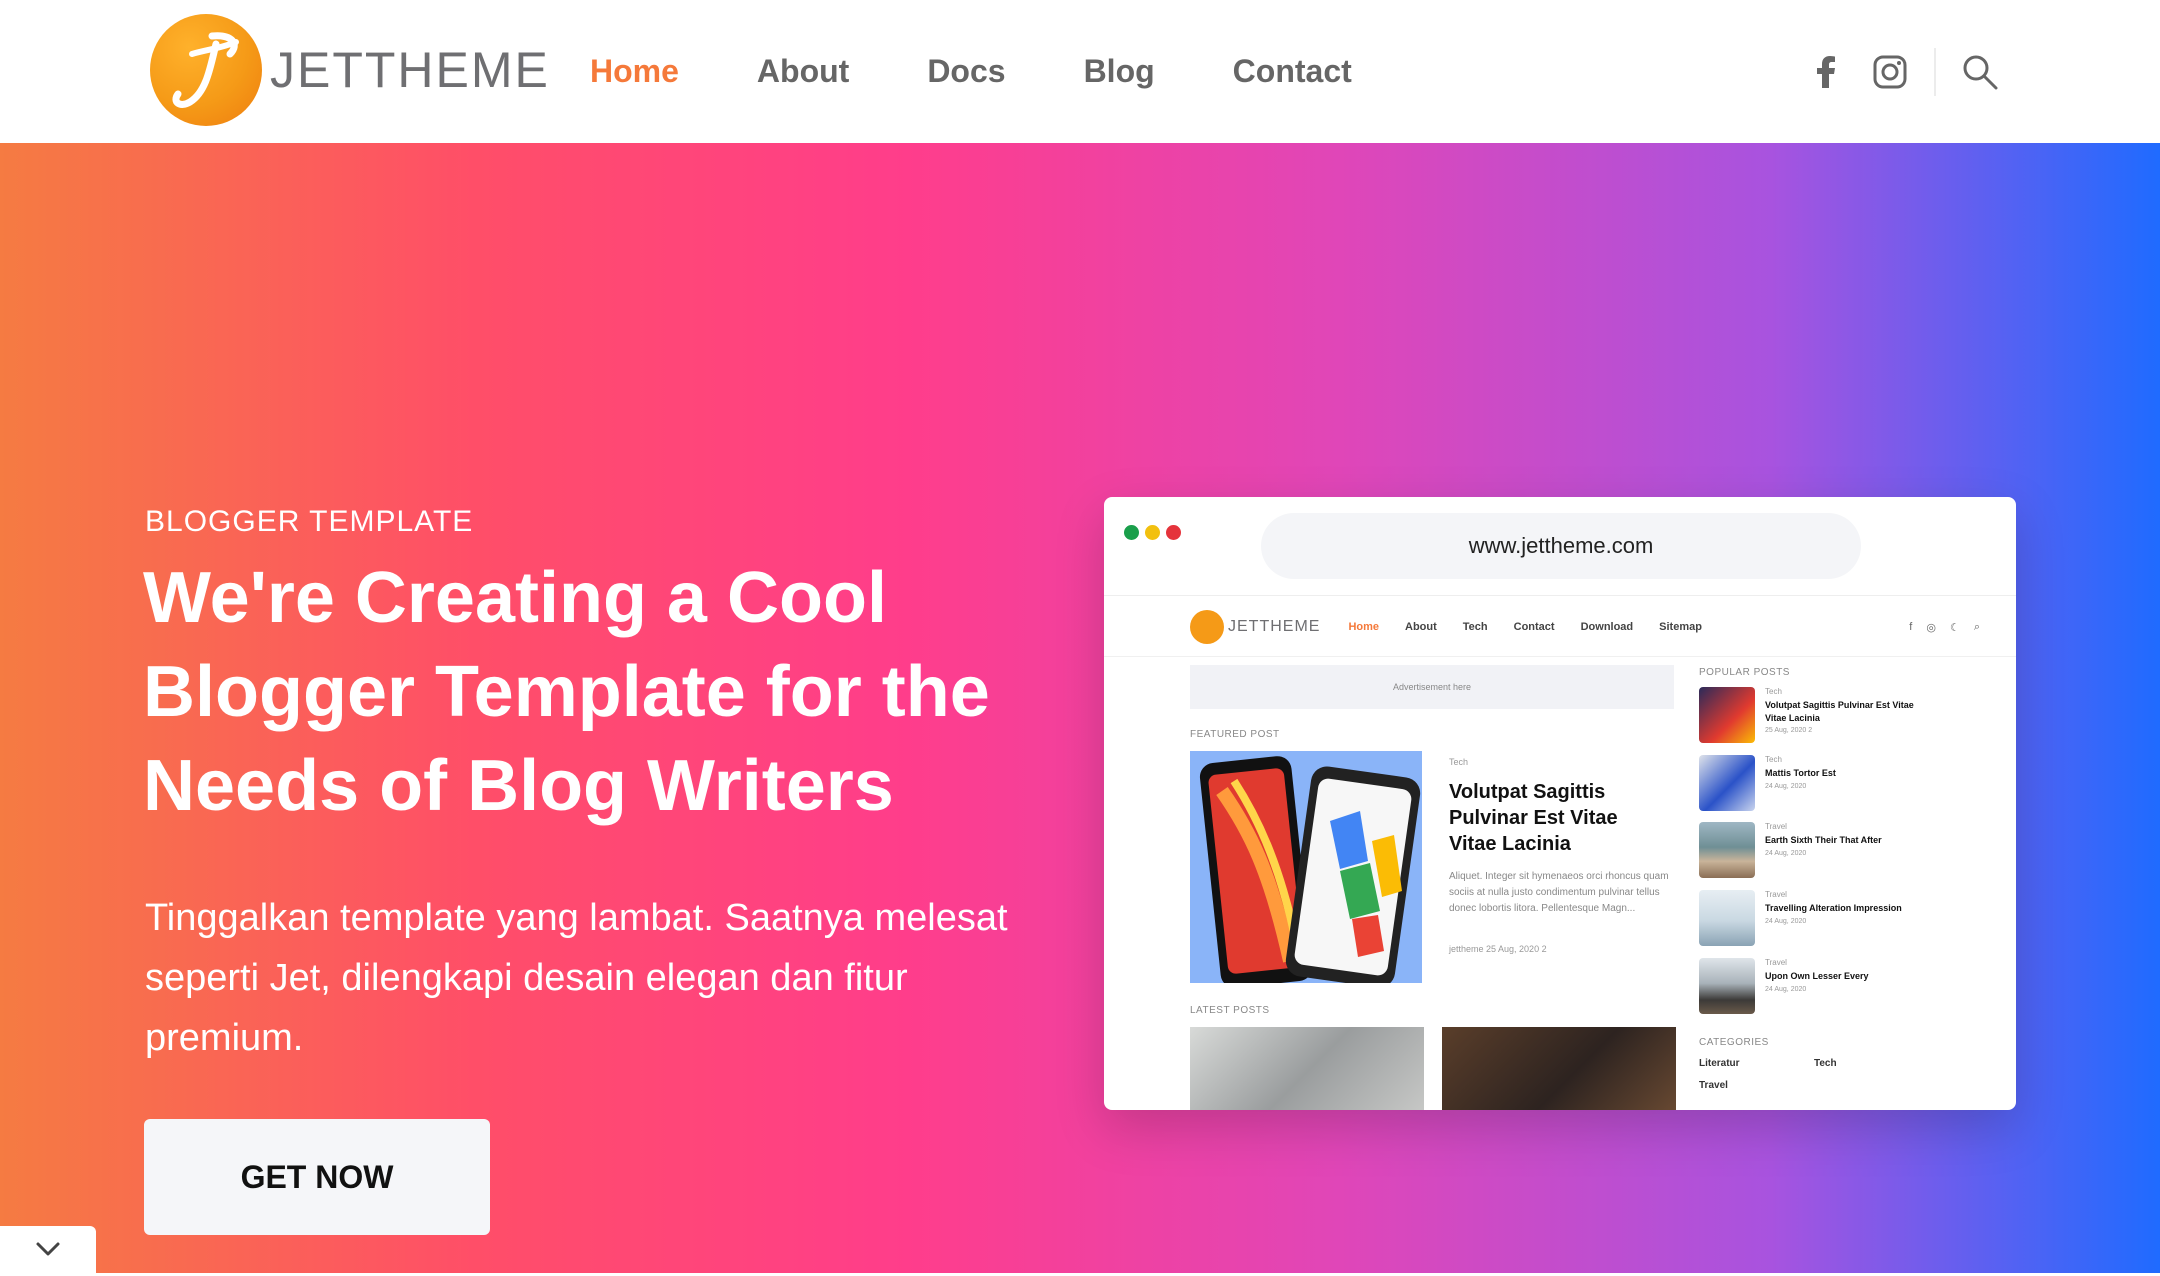 The height and width of the screenshot is (1276, 2160). Describe the element at coordinates (966, 71) in the screenshot. I see `nav-docs: Docs` at that location.